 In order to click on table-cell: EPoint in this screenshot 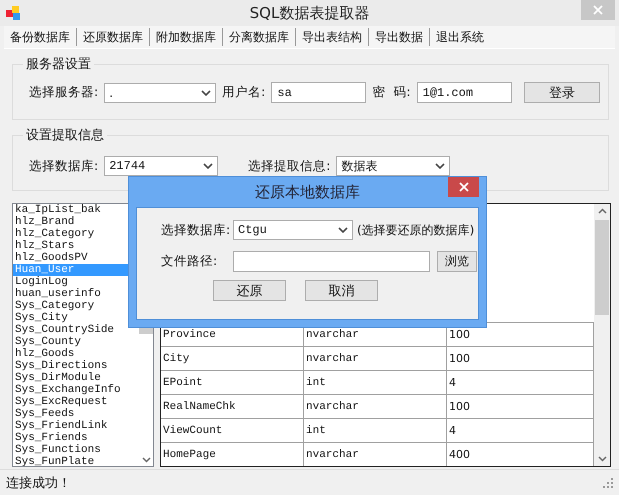, I will do `click(232, 382)`.